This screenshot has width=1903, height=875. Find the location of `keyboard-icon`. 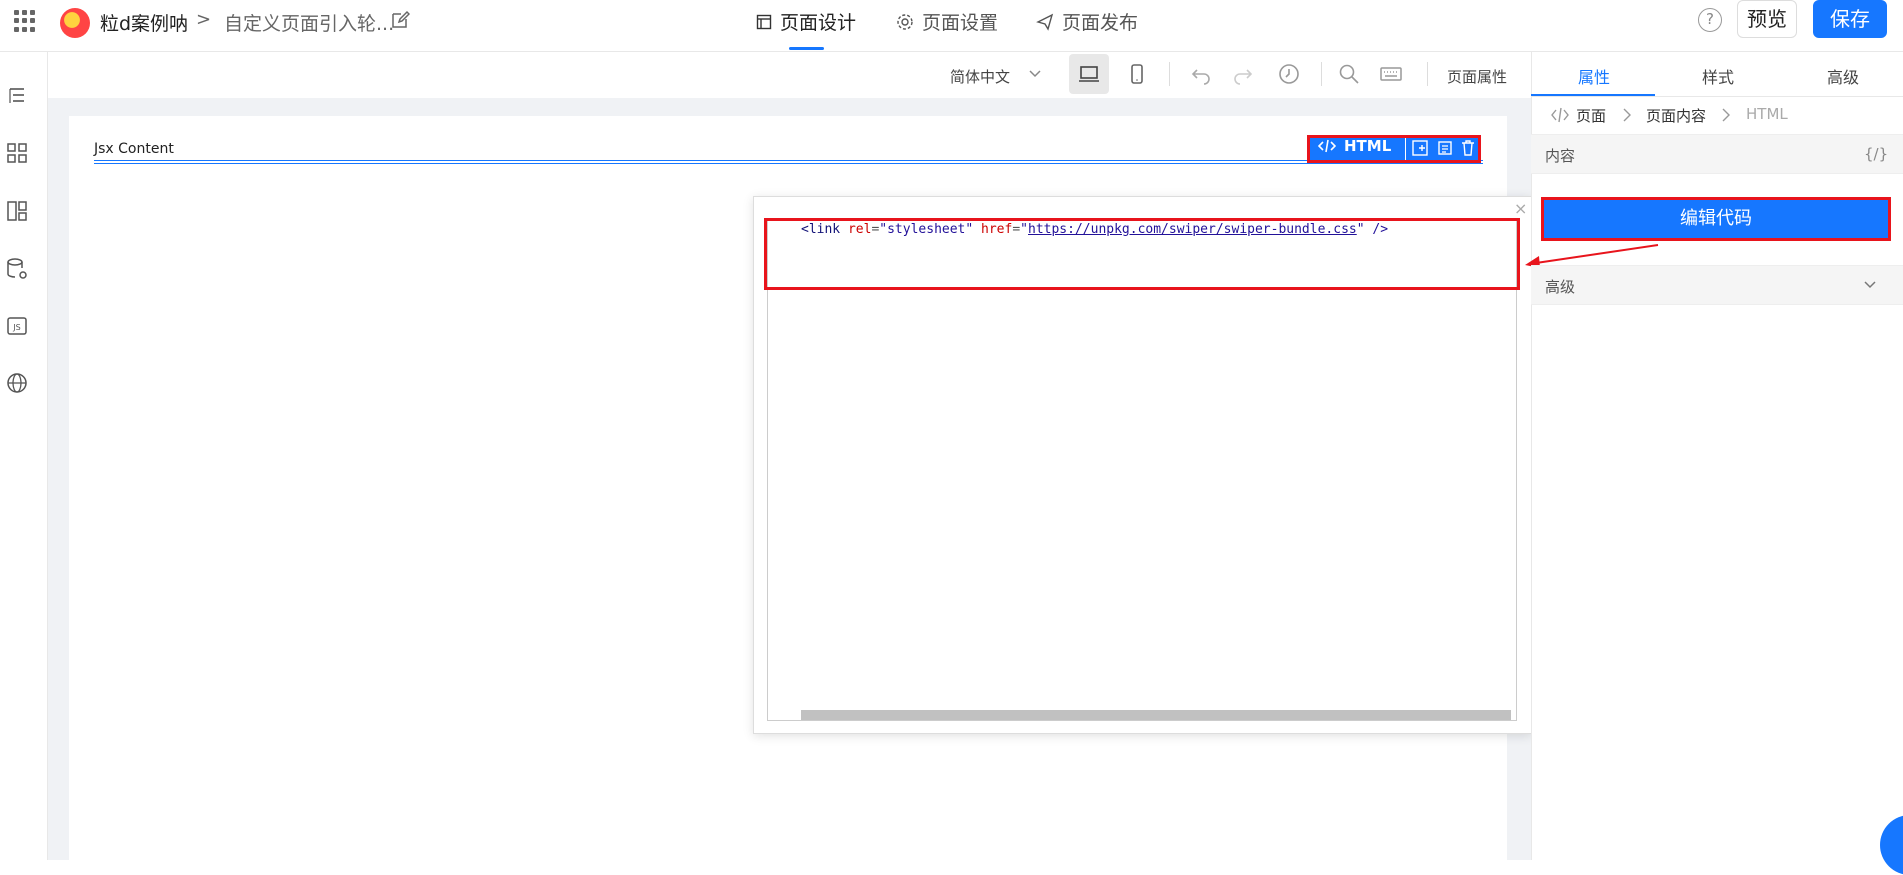

keyboard-icon is located at coordinates (1391, 74).